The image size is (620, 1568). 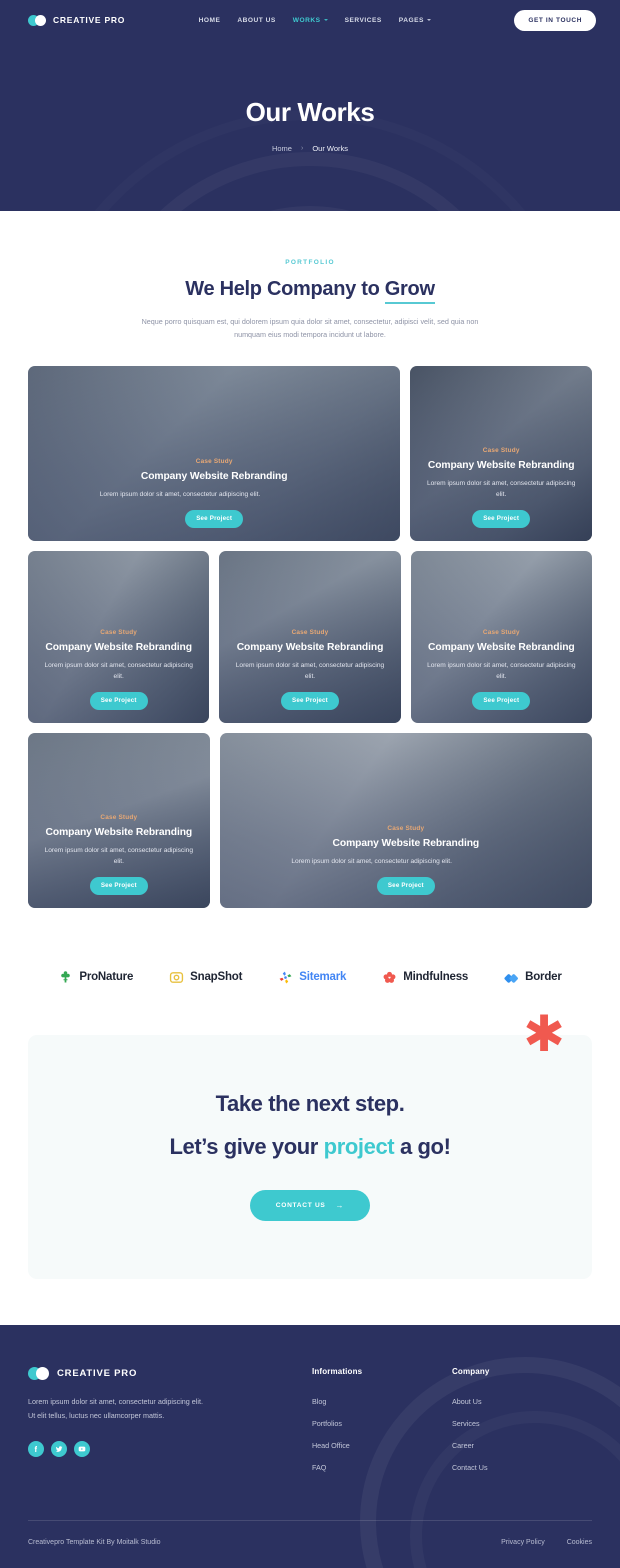 What do you see at coordinates (359, 1146) in the screenshot?
I see `cta-line2-highlight: project` at bounding box center [359, 1146].